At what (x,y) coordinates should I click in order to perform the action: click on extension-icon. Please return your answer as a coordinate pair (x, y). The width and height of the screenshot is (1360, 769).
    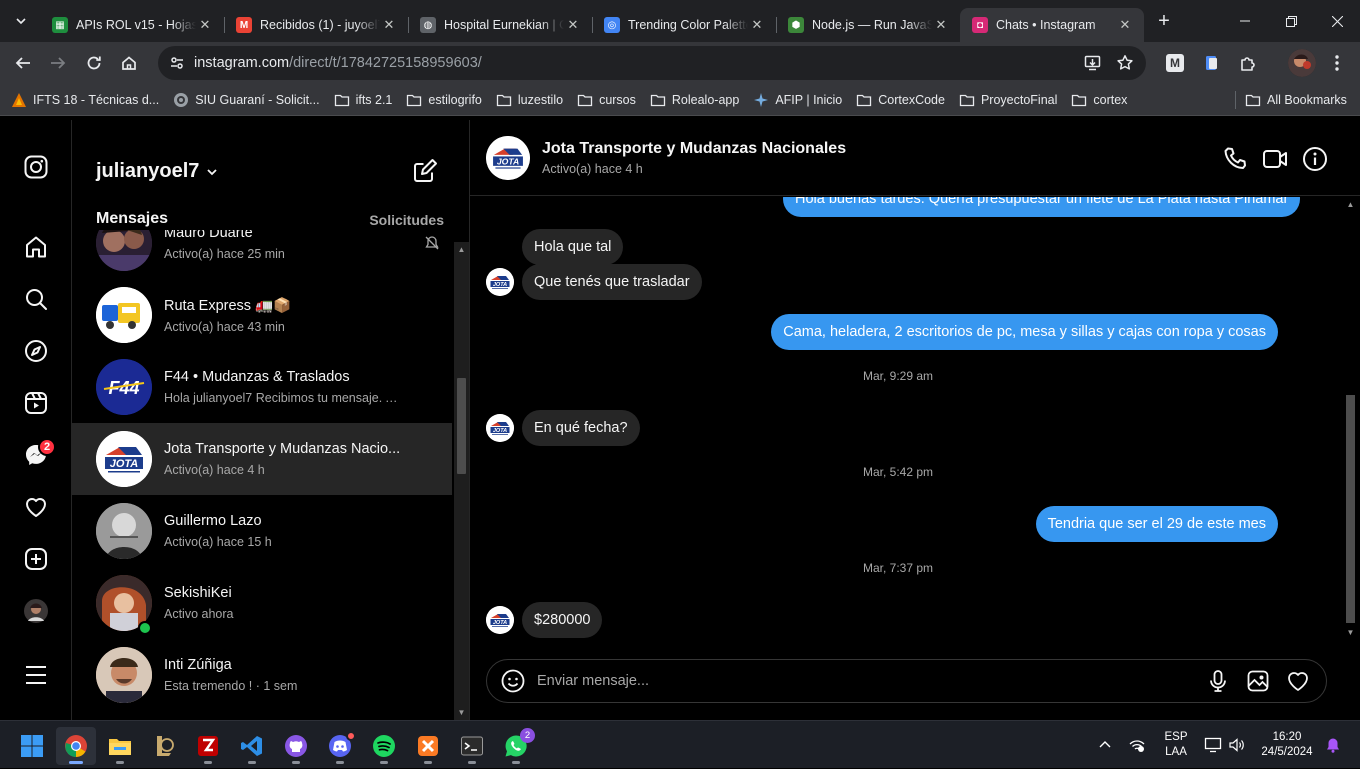
    Looking at the image, I should click on (1212, 63).